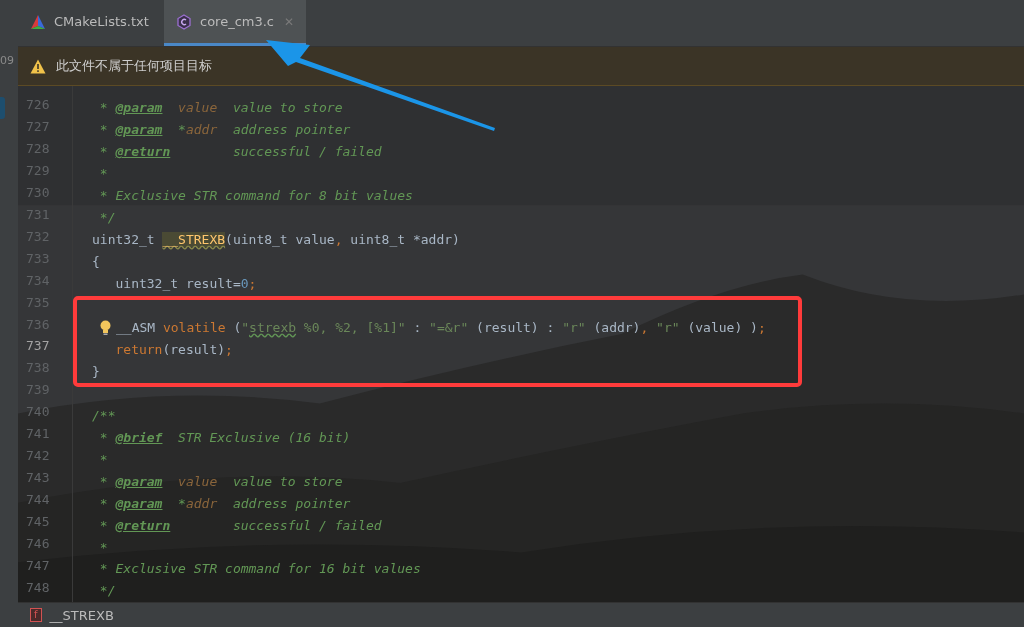  Describe the element at coordinates (134, 66) in the screenshot. I see `notice-text: 此文件不属于任何项目目标` at that location.